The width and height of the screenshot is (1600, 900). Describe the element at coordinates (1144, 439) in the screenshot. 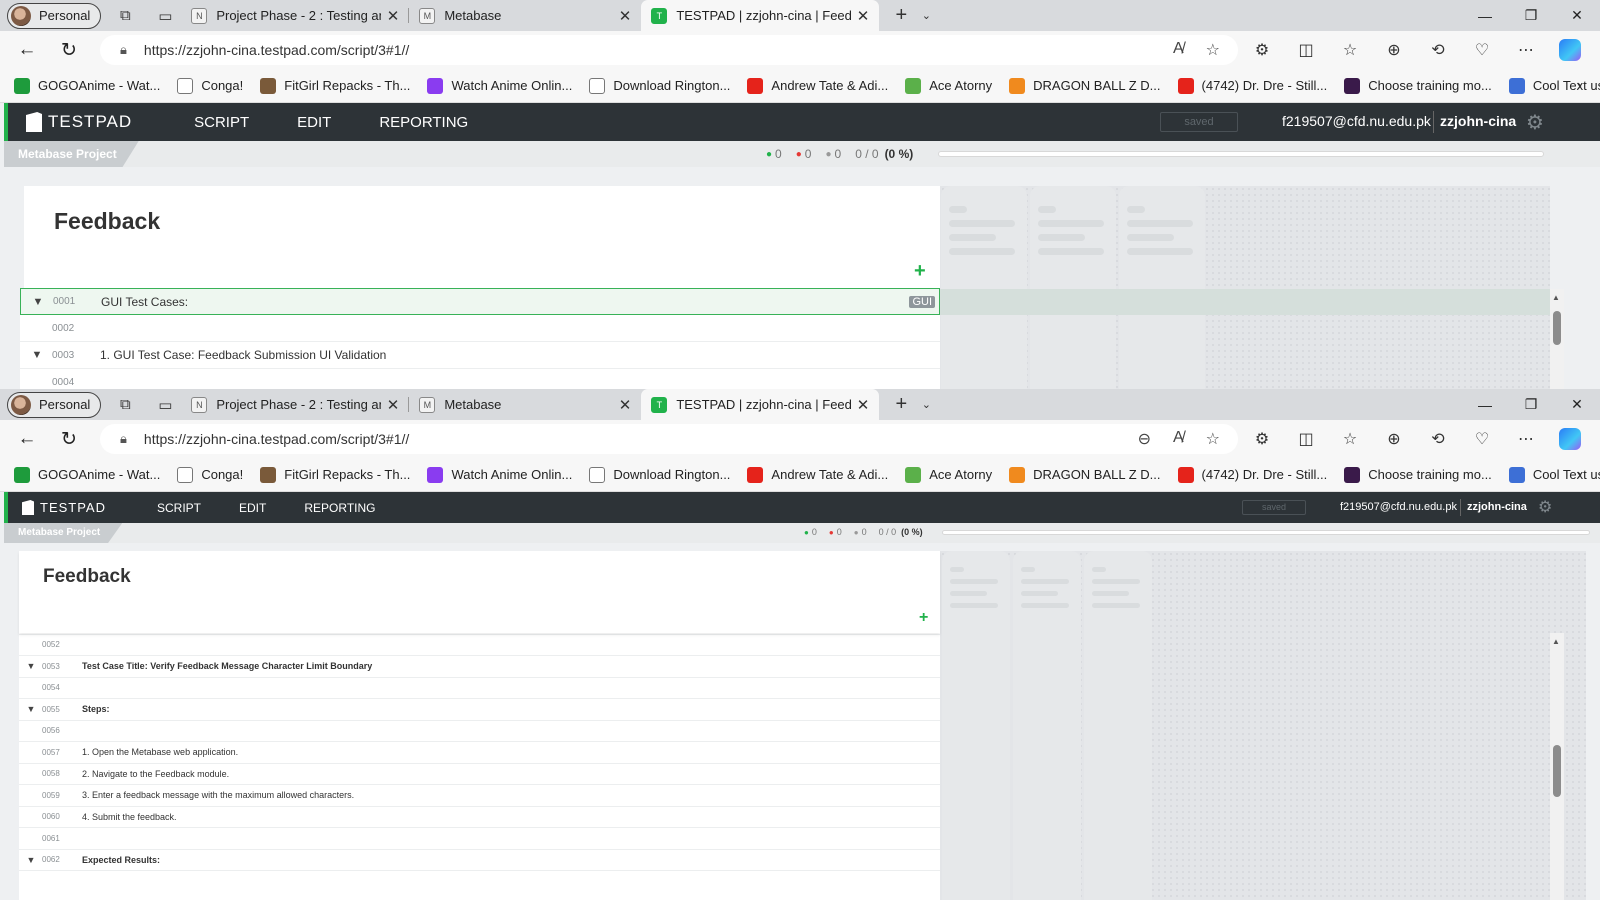

I see `zoom-out-icon: ⊖` at that location.